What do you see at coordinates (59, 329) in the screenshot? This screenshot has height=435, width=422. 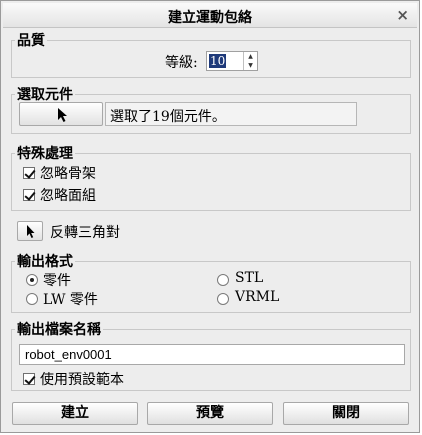 I see `output-name-group-label: 輸出檔案名稱` at bounding box center [59, 329].